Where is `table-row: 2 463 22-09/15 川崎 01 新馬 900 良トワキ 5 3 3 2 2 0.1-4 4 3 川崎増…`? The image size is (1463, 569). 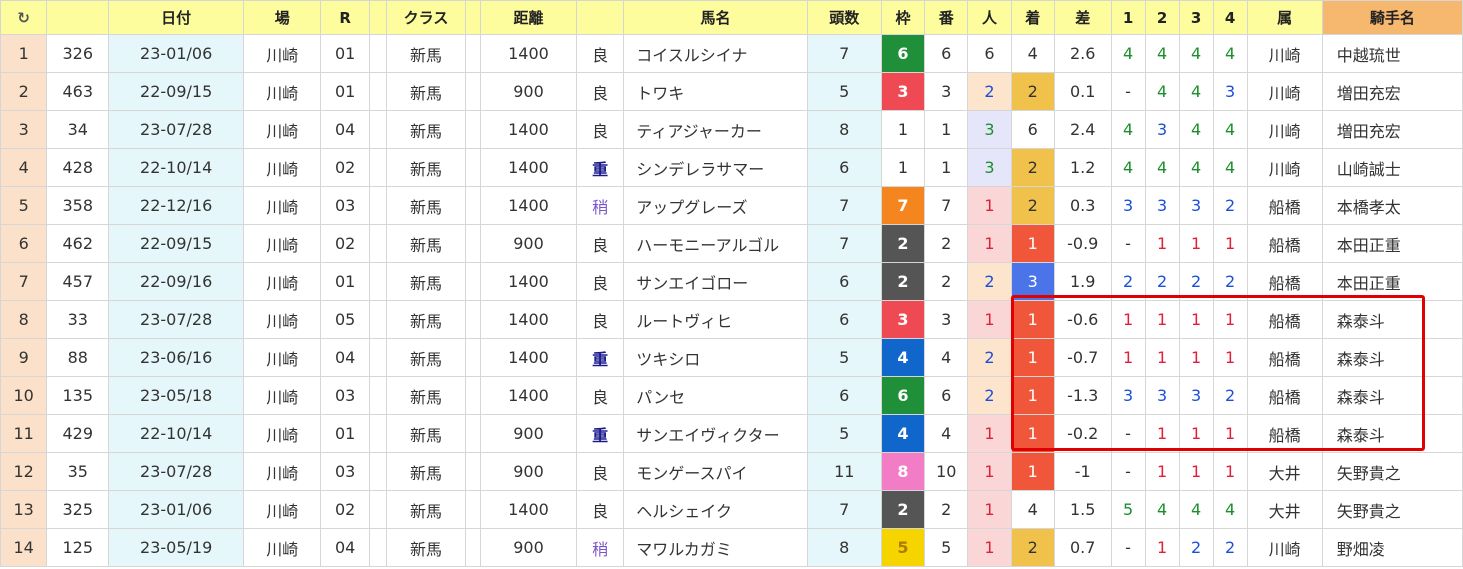 table-row: 2 463 22-09/15 川崎 01 新馬 900 良トワキ 5 3 3 2 2 0.1-4 4 3 川崎増… is located at coordinates (731, 91).